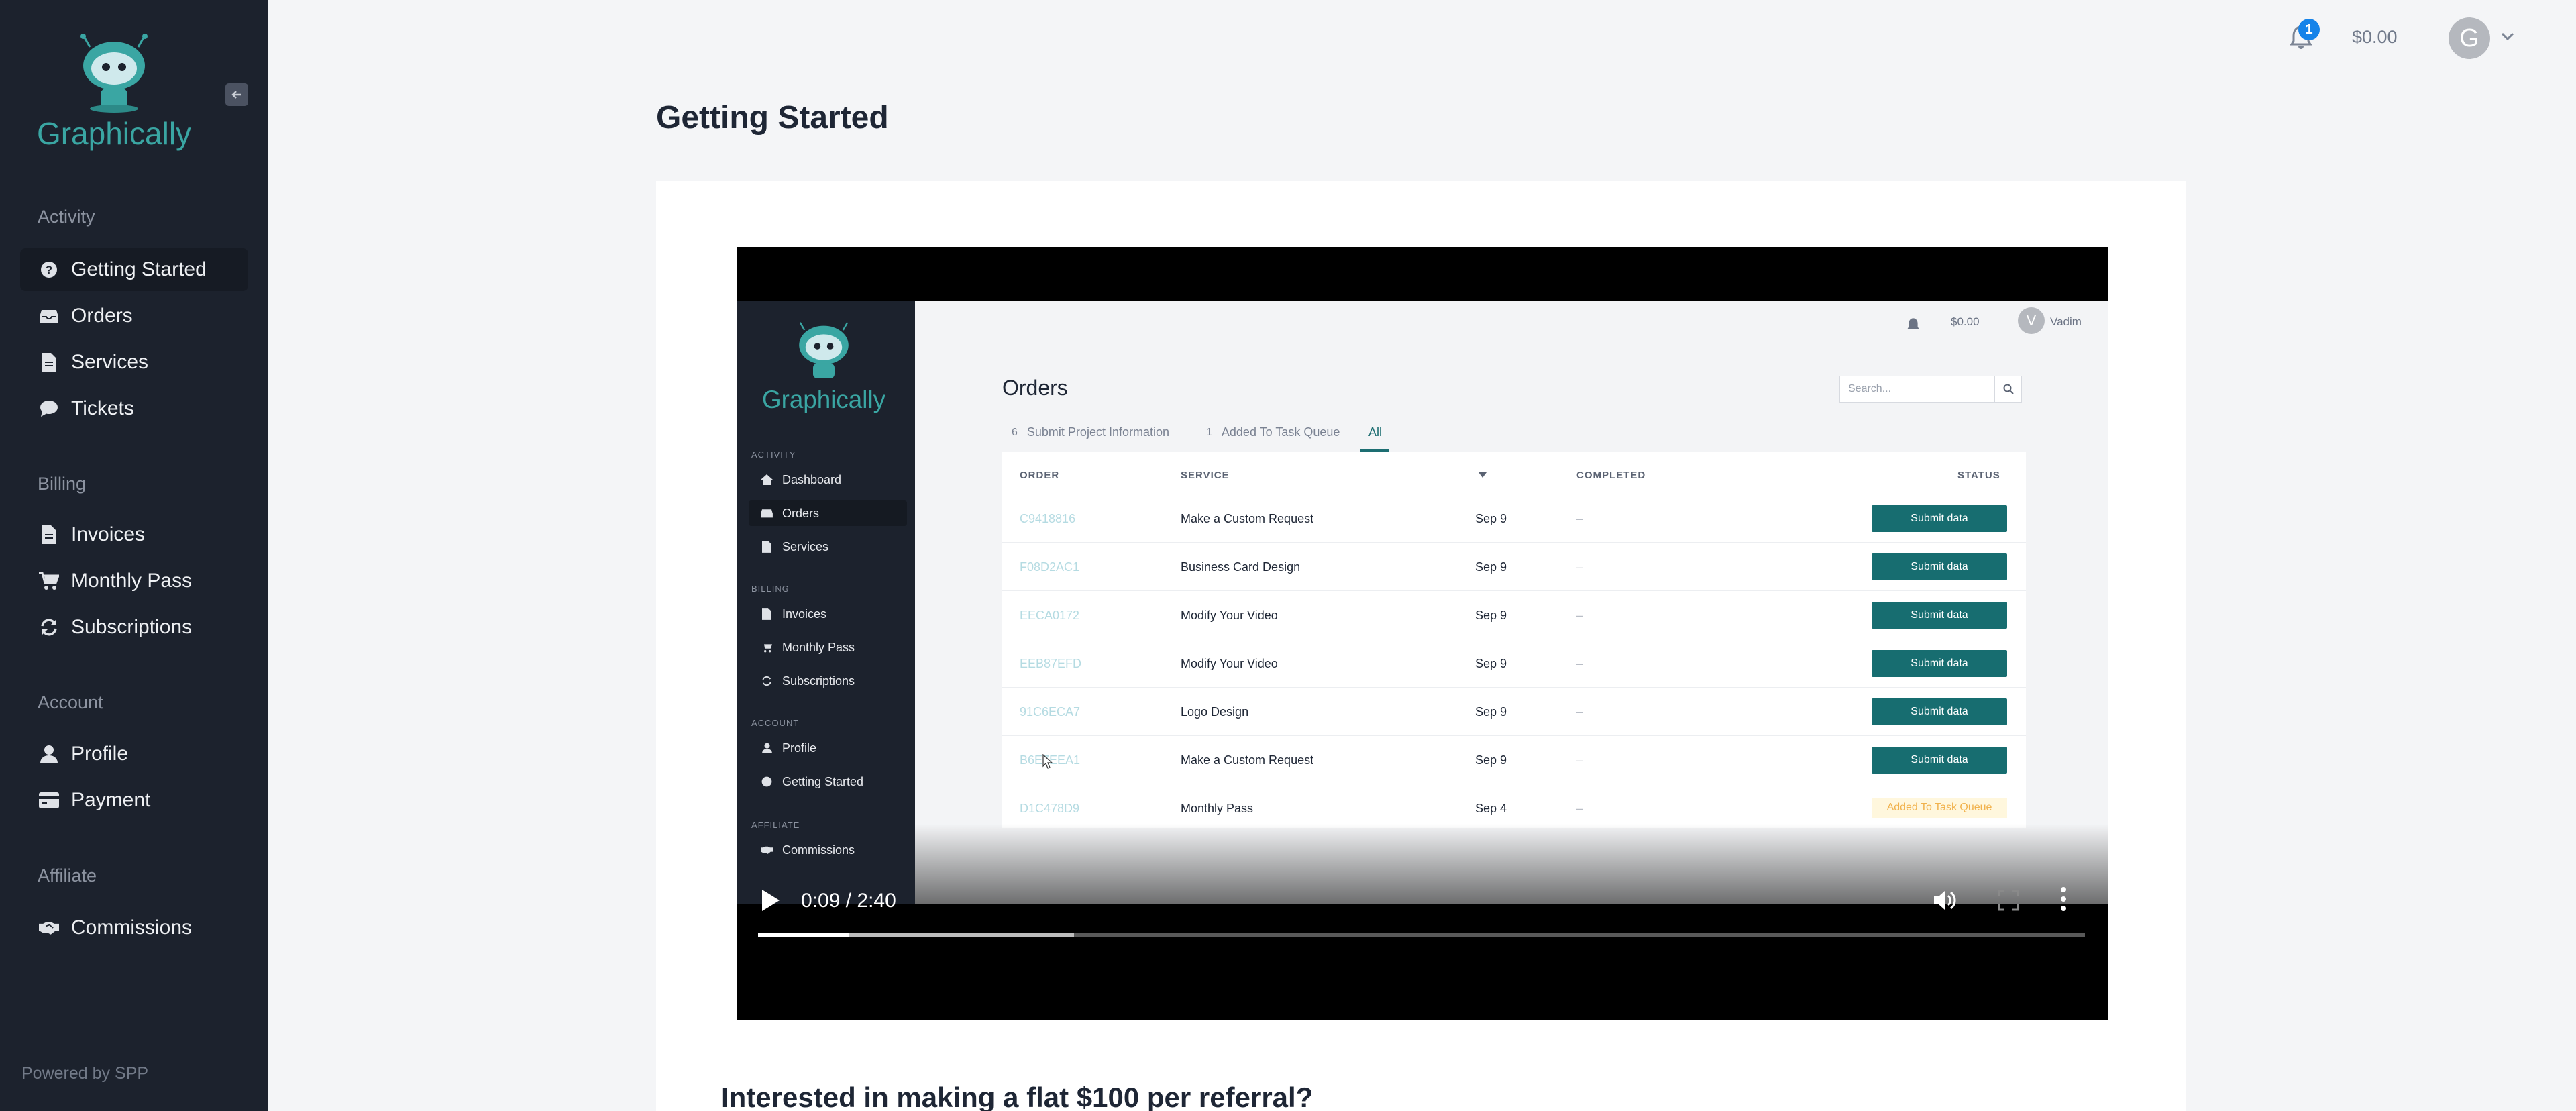 The image size is (2576, 1111). Describe the element at coordinates (134, 754) in the screenshot. I see `sidebar-item-profile: Profile` at that location.